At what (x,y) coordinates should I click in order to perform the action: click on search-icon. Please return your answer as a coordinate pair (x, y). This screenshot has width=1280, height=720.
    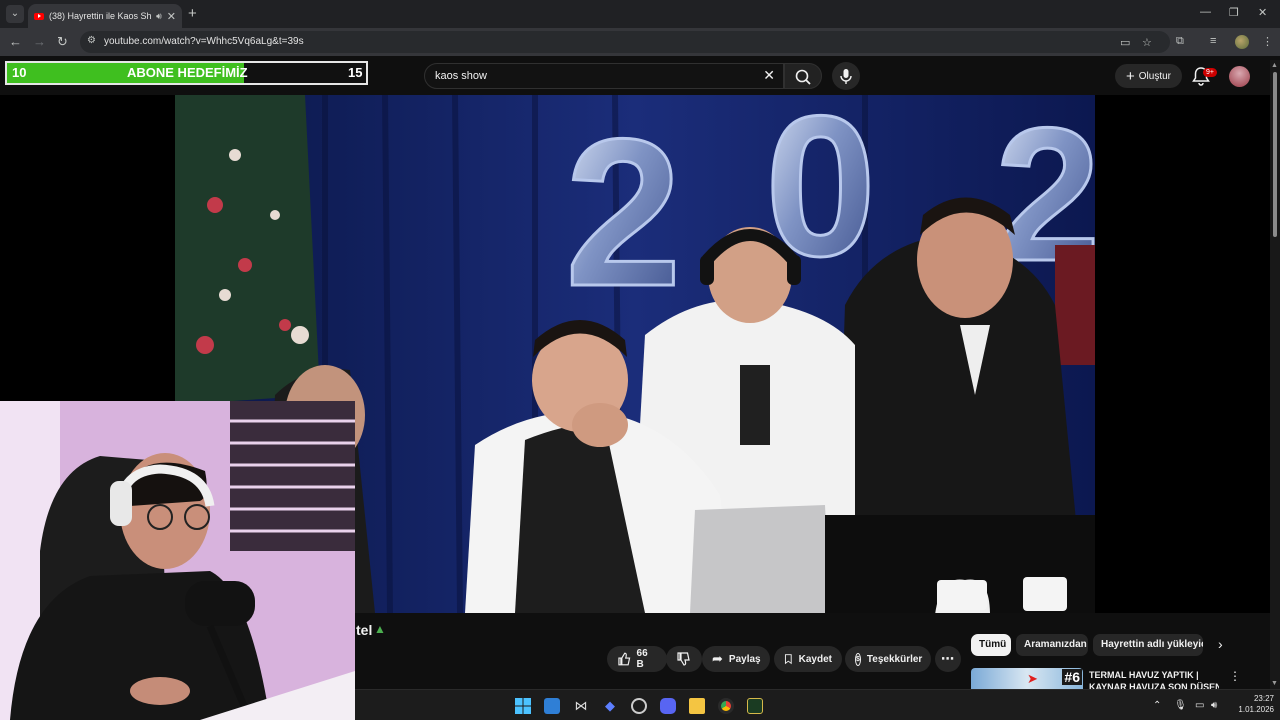
    Looking at the image, I should click on (803, 77).